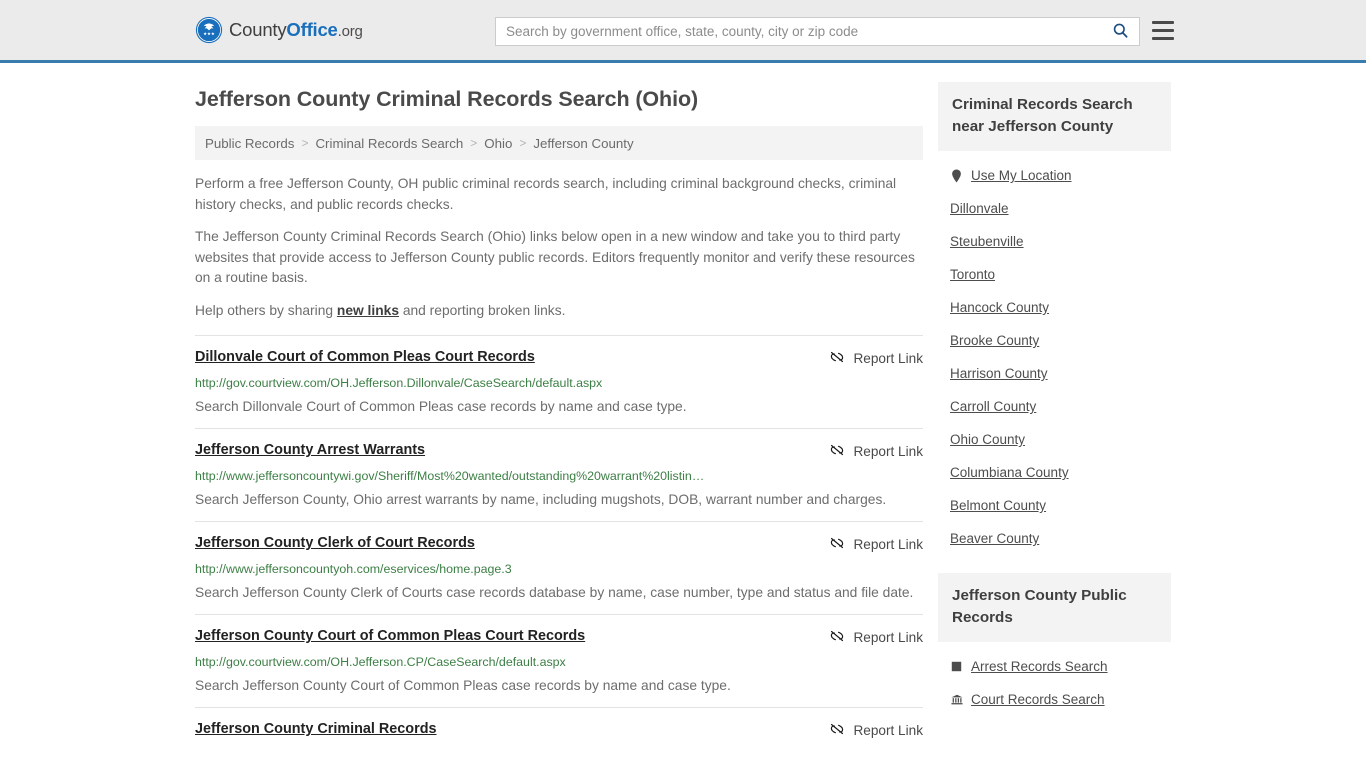  I want to click on intro-p3-before: Help others by sharing, so click(266, 310).